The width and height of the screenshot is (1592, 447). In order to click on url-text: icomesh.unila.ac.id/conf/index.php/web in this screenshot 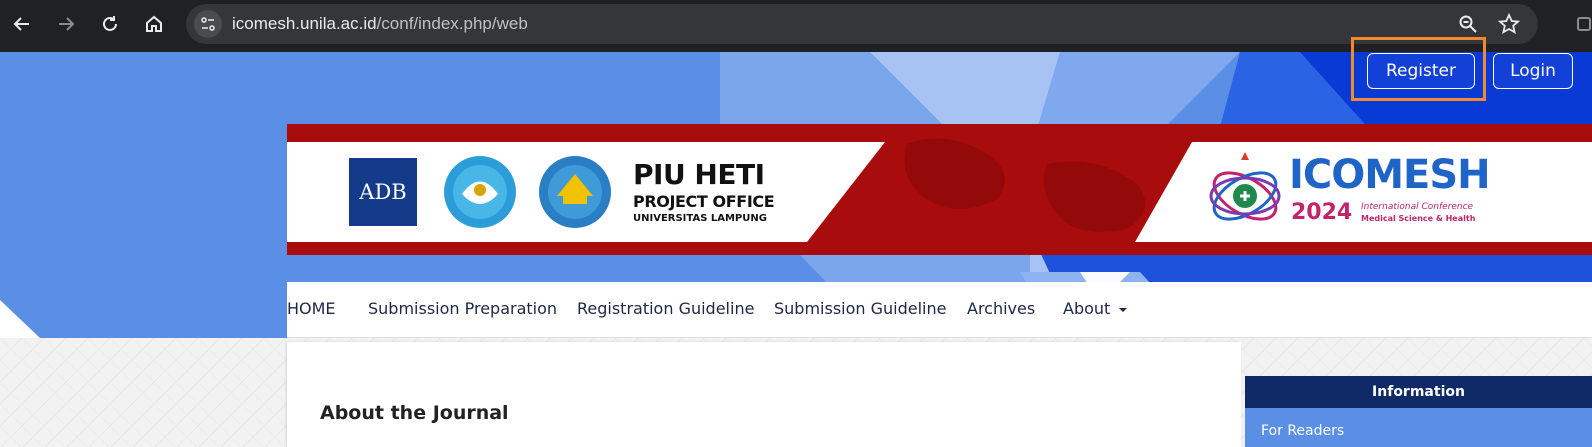, I will do `click(380, 24)`.